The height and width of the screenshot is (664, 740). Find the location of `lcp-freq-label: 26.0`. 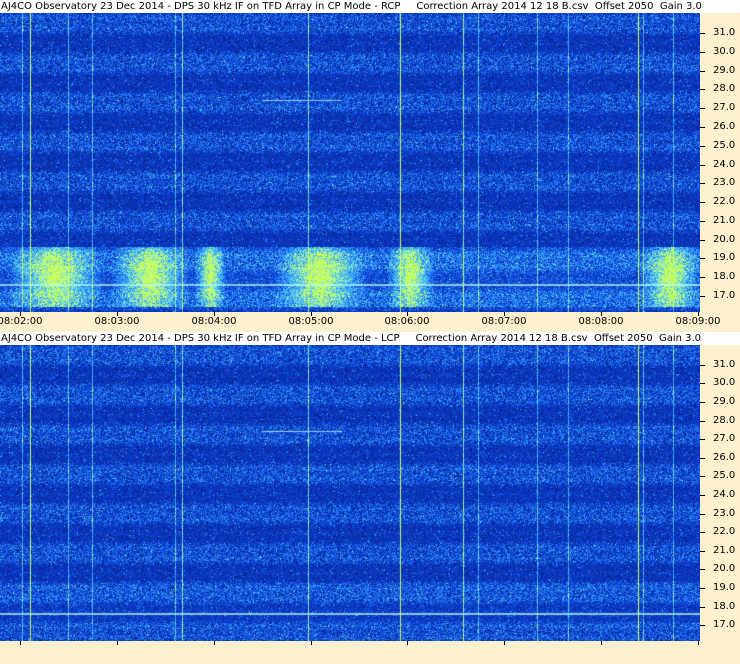

lcp-freq-label: 26.0 is located at coordinates (724, 457).